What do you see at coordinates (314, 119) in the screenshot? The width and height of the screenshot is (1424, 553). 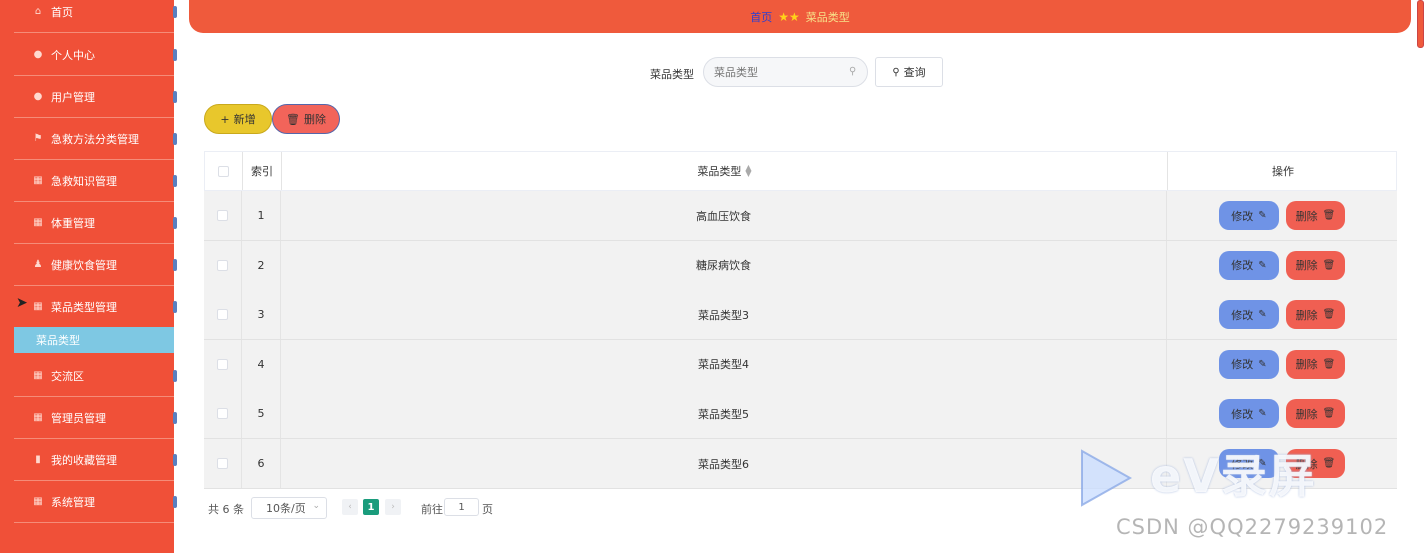 I see `bulk-delete-button-label: 删除` at bounding box center [314, 119].